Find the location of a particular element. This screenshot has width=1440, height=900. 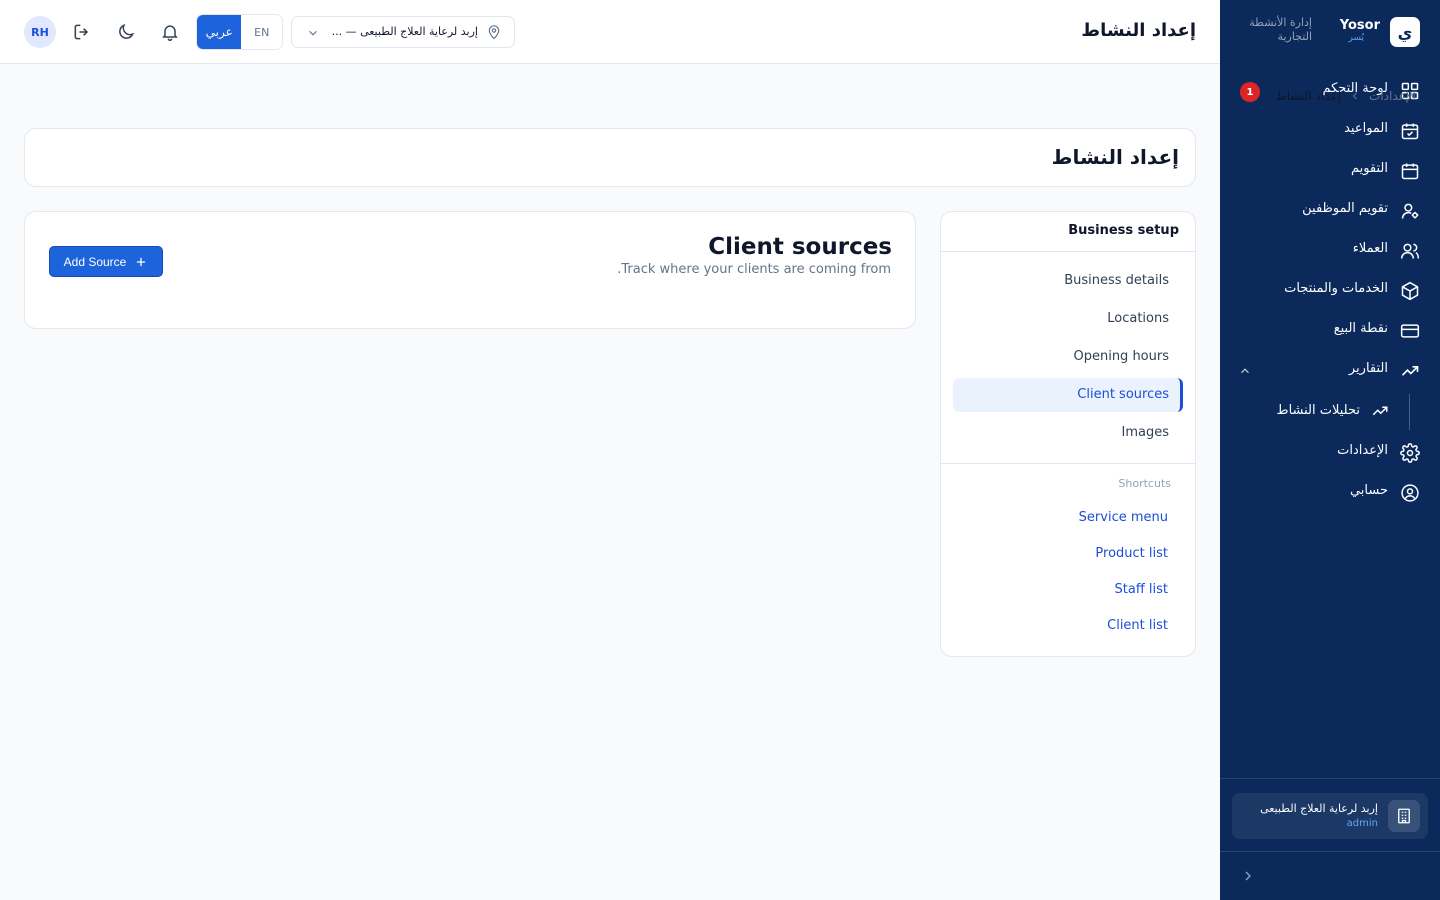

user-role: admin is located at coordinates (1362, 823).